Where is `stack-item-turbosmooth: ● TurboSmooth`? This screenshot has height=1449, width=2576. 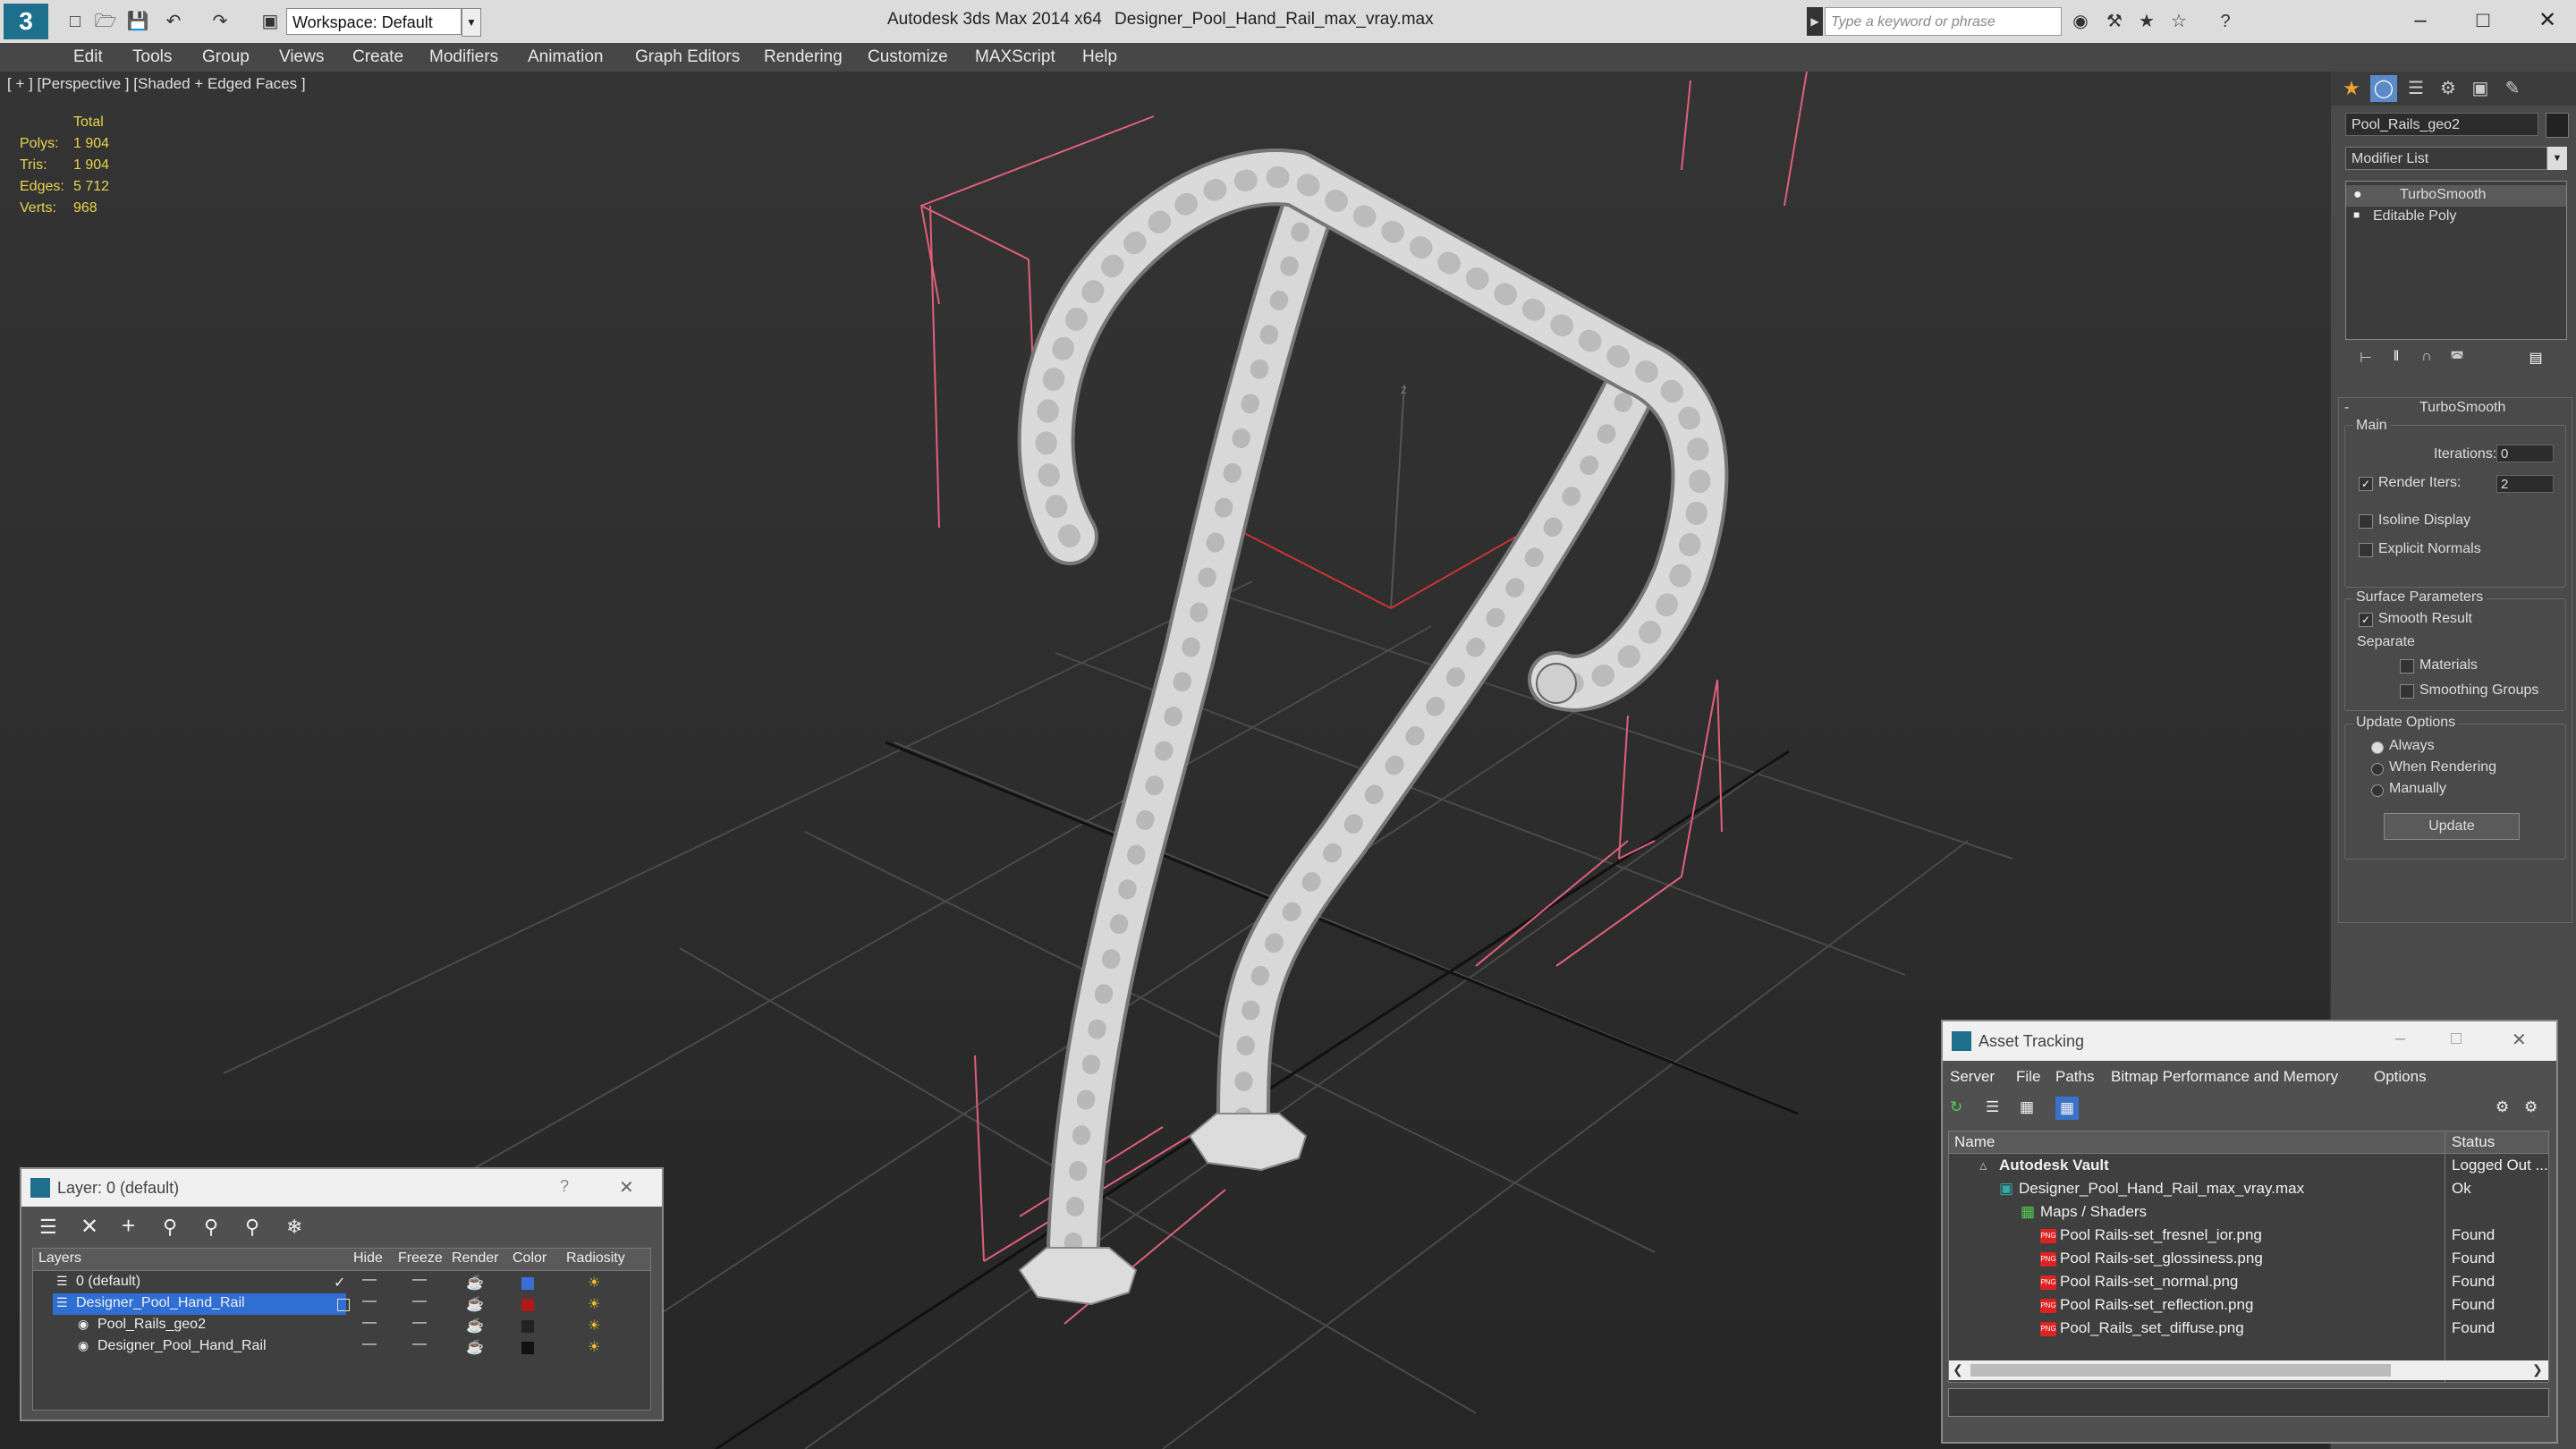
stack-item-turbosmooth: ● TurboSmooth is located at coordinates (2456, 196).